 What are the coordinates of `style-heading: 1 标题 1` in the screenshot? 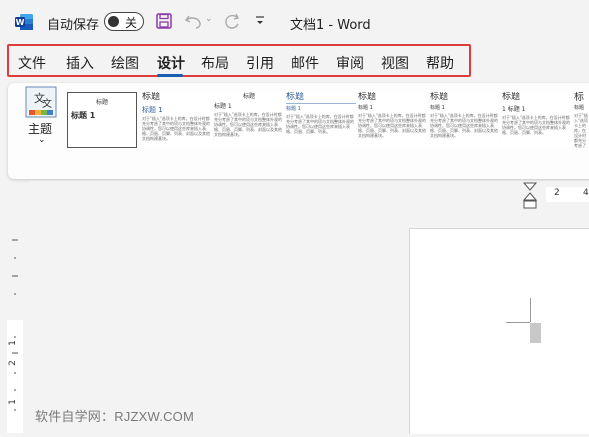 It's located at (514, 109).